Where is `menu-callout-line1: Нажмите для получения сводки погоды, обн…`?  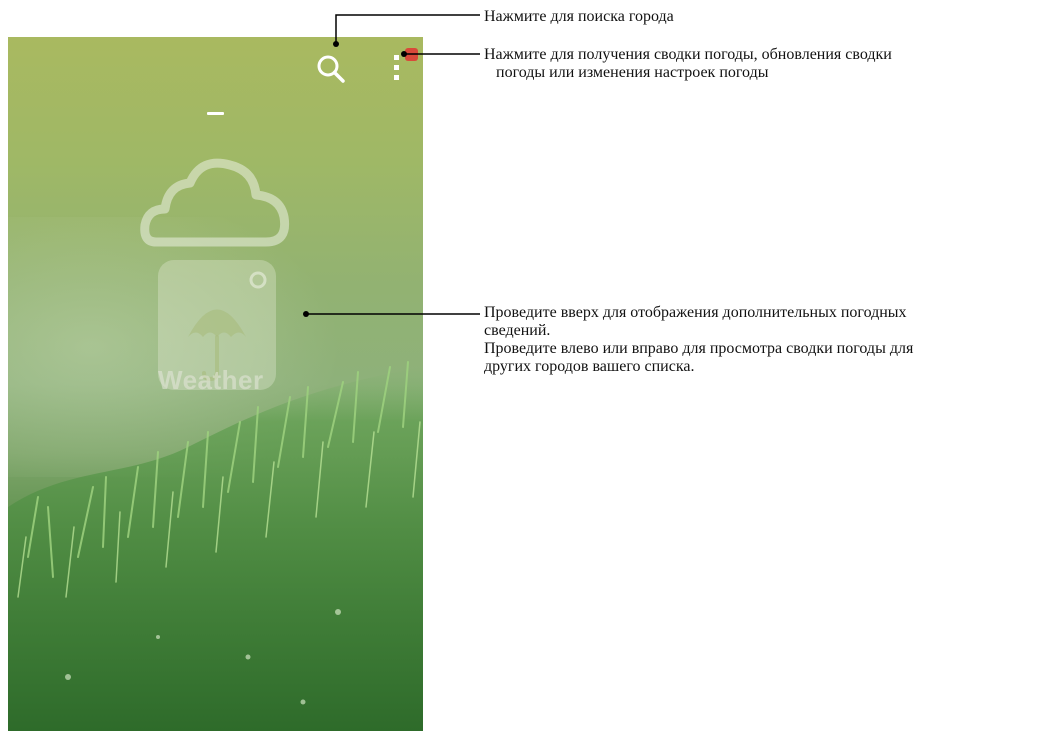 menu-callout-line1: Нажмите для получения сводки погоды, обн… is located at coordinates (688, 54).